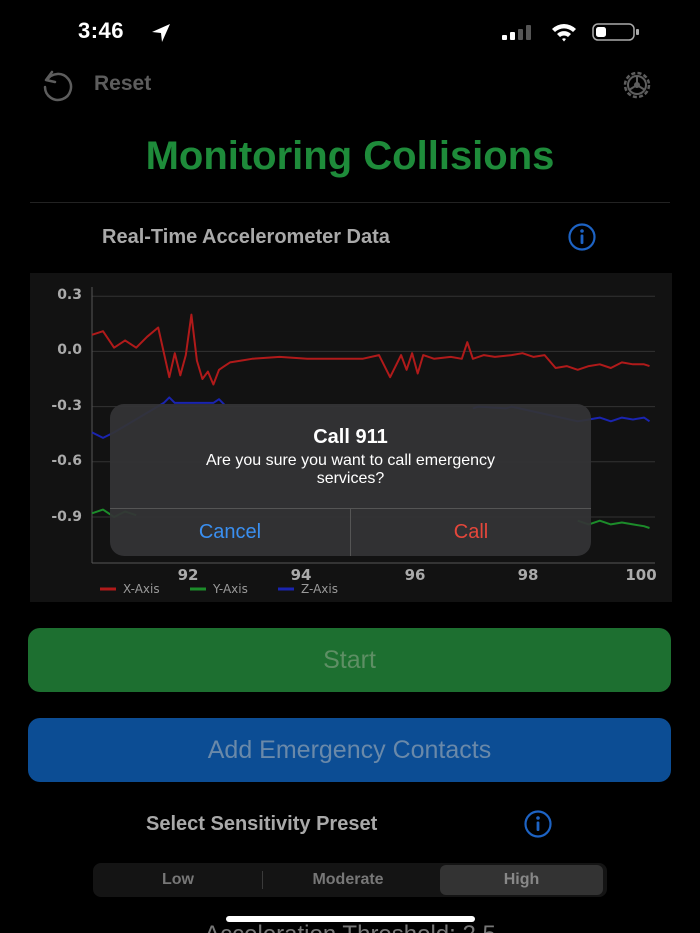  What do you see at coordinates (188, 575) in the screenshot?
I see `x-tick-label: 92` at bounding box center [188, 575].